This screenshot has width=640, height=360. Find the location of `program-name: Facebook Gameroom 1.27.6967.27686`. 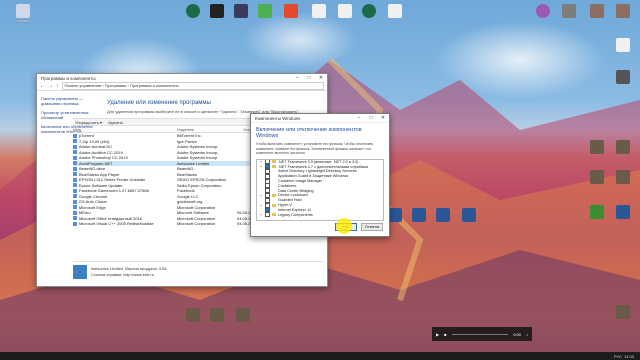

program-name: Facebook Gameroom 1.27.6967.27686 is located at coordinates (125, 190).